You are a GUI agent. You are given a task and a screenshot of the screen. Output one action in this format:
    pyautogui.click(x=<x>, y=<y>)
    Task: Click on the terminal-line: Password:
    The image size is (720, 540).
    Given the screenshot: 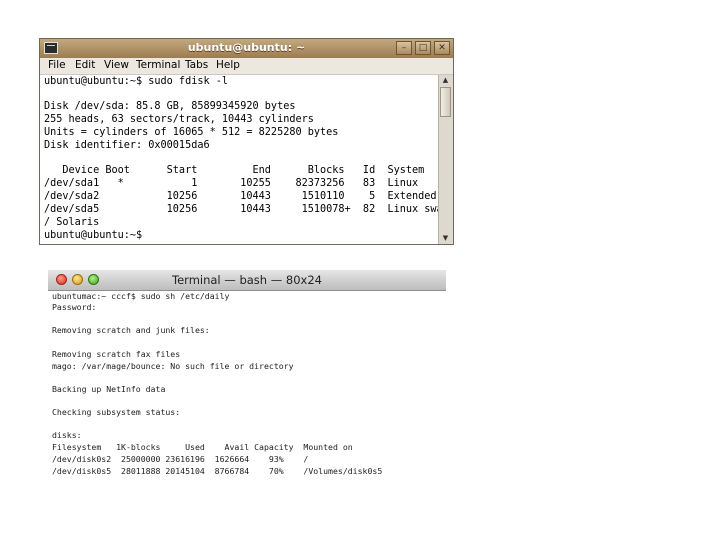 What is the action you would take?
    pyautogui.click(x=74, y=307)
    